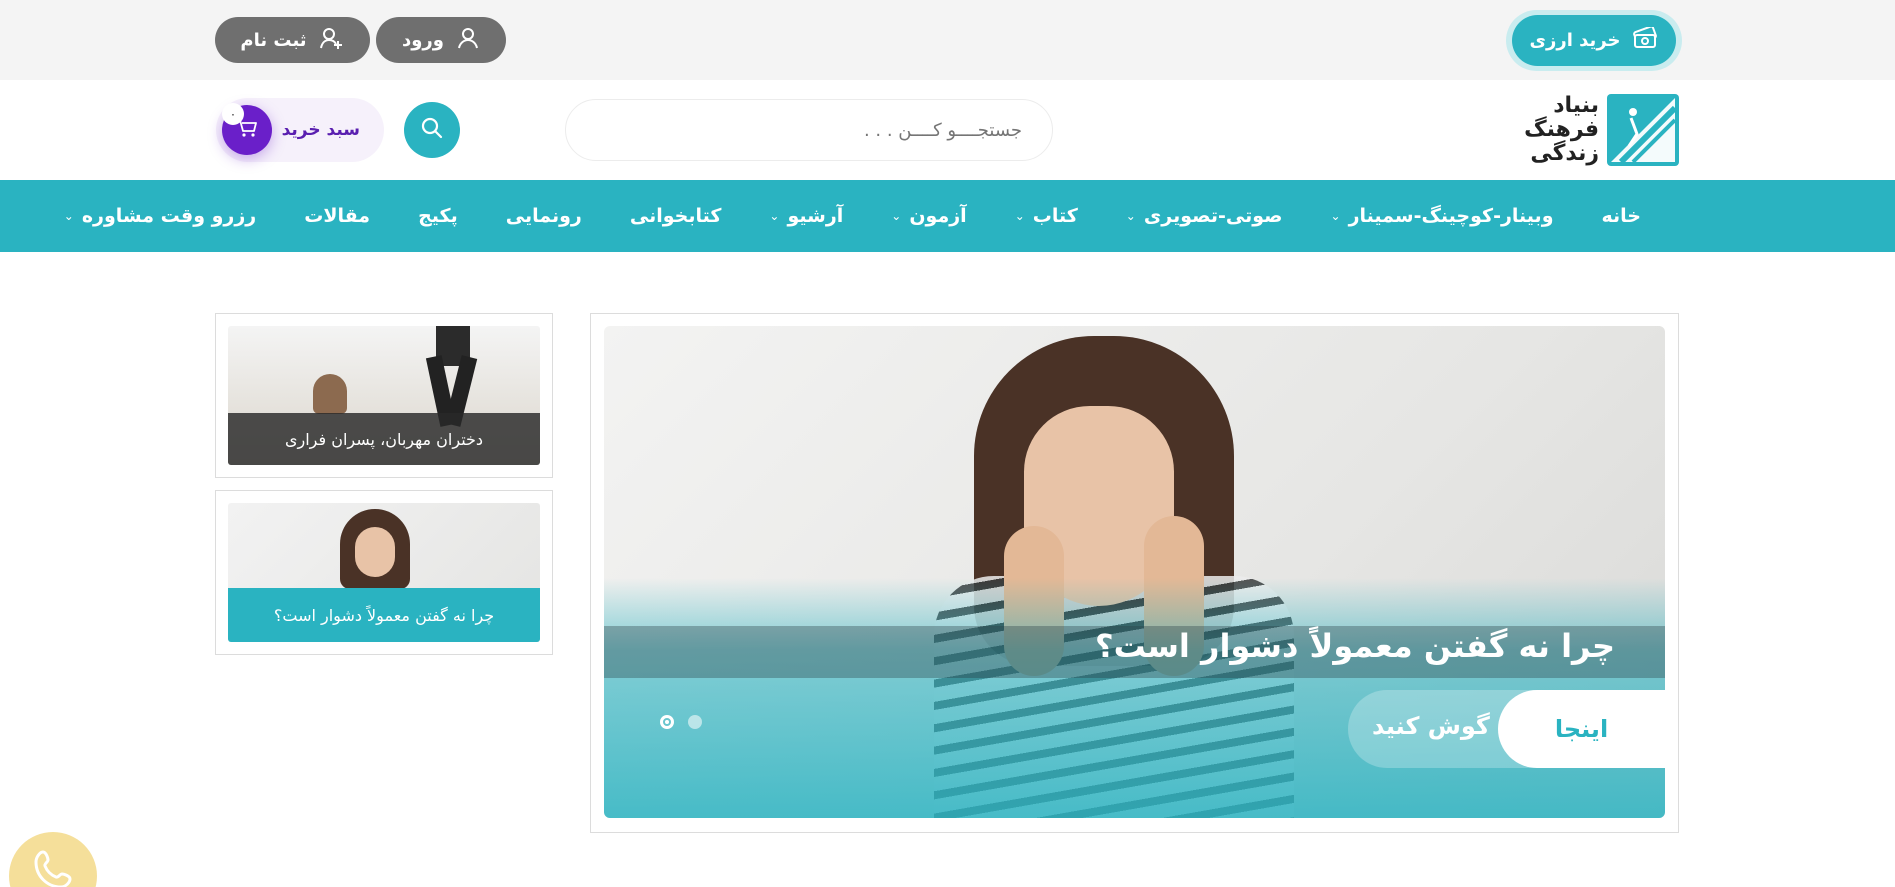 The image size is (1895, 887). What do you see at coordinates (1581, 729) in the screenshot?
I see `listen-here-button: اینجا` at bounding box center [1581, 729].